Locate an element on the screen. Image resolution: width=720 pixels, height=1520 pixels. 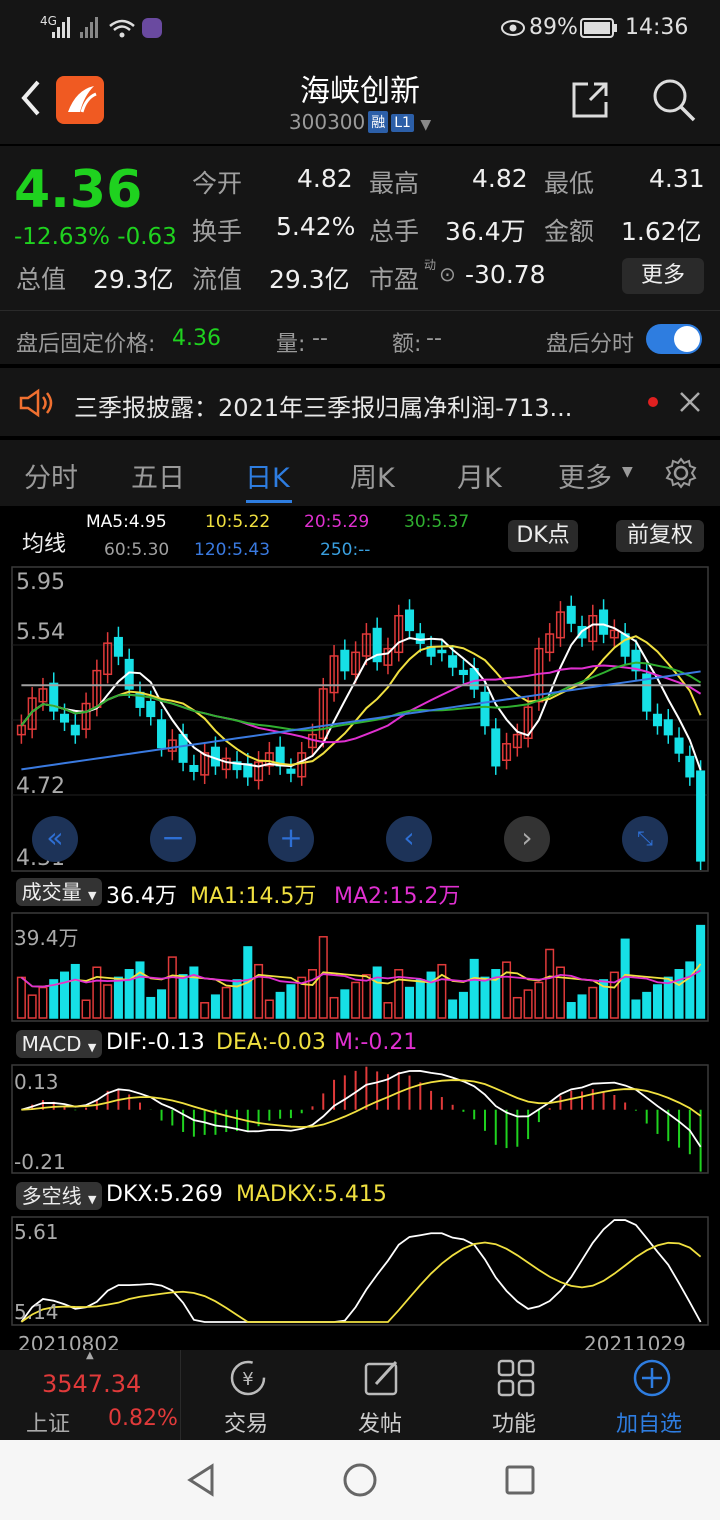
nav-back-icon is located at coordinates (201, 1480).